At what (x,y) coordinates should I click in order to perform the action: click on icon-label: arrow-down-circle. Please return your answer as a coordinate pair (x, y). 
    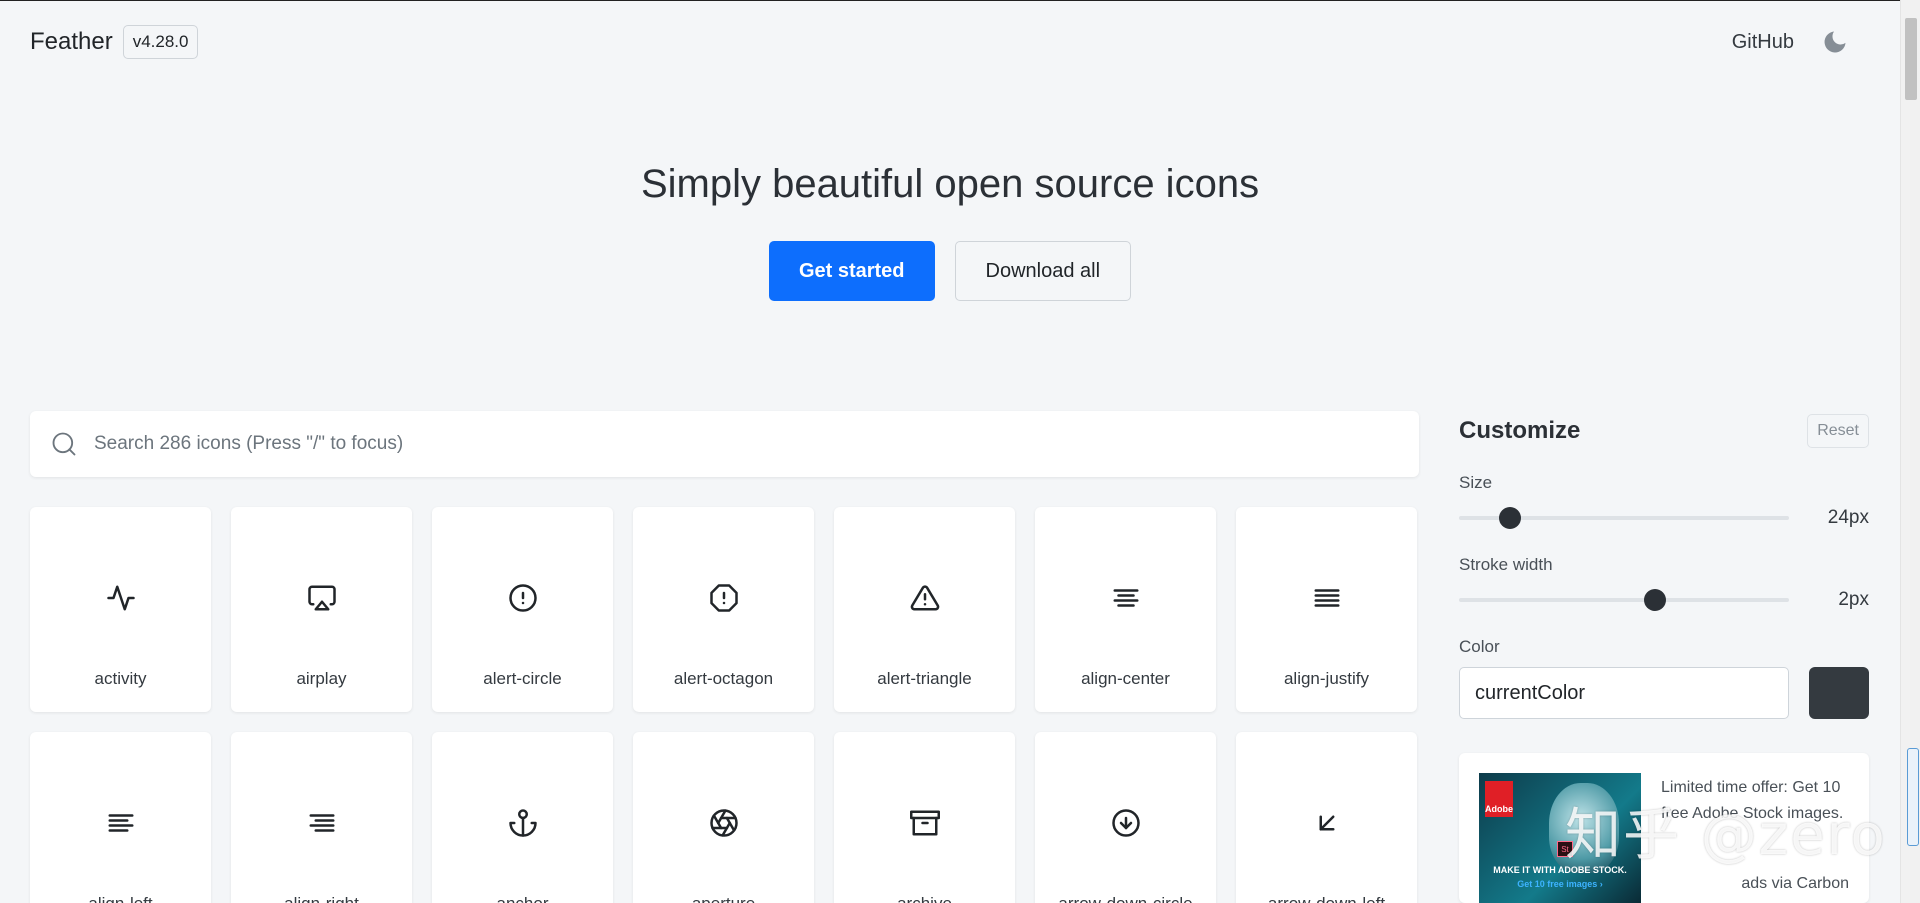
    Looking at the image, I should click on (1125, 898).